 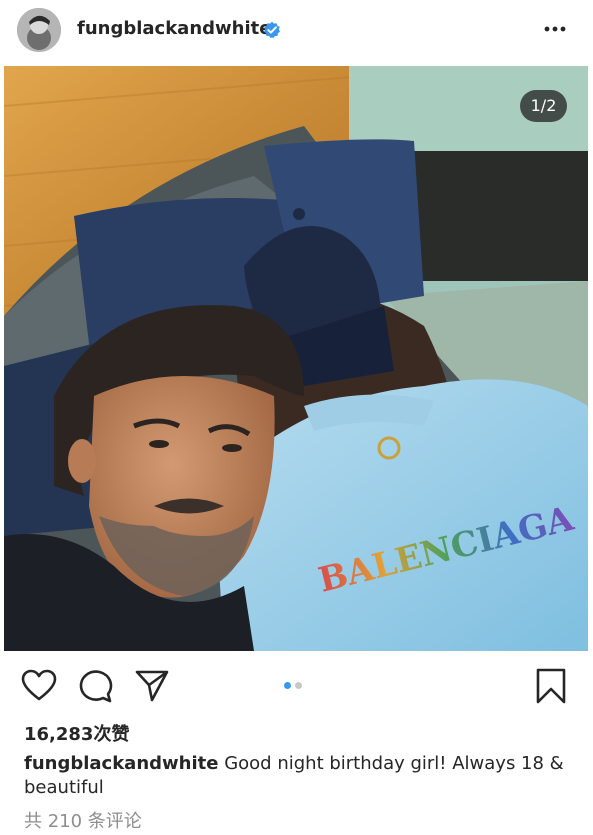 What do you see at coordinates (39, 30) in the screenshot?
I see `avatar` at bounding box center [39, 30].